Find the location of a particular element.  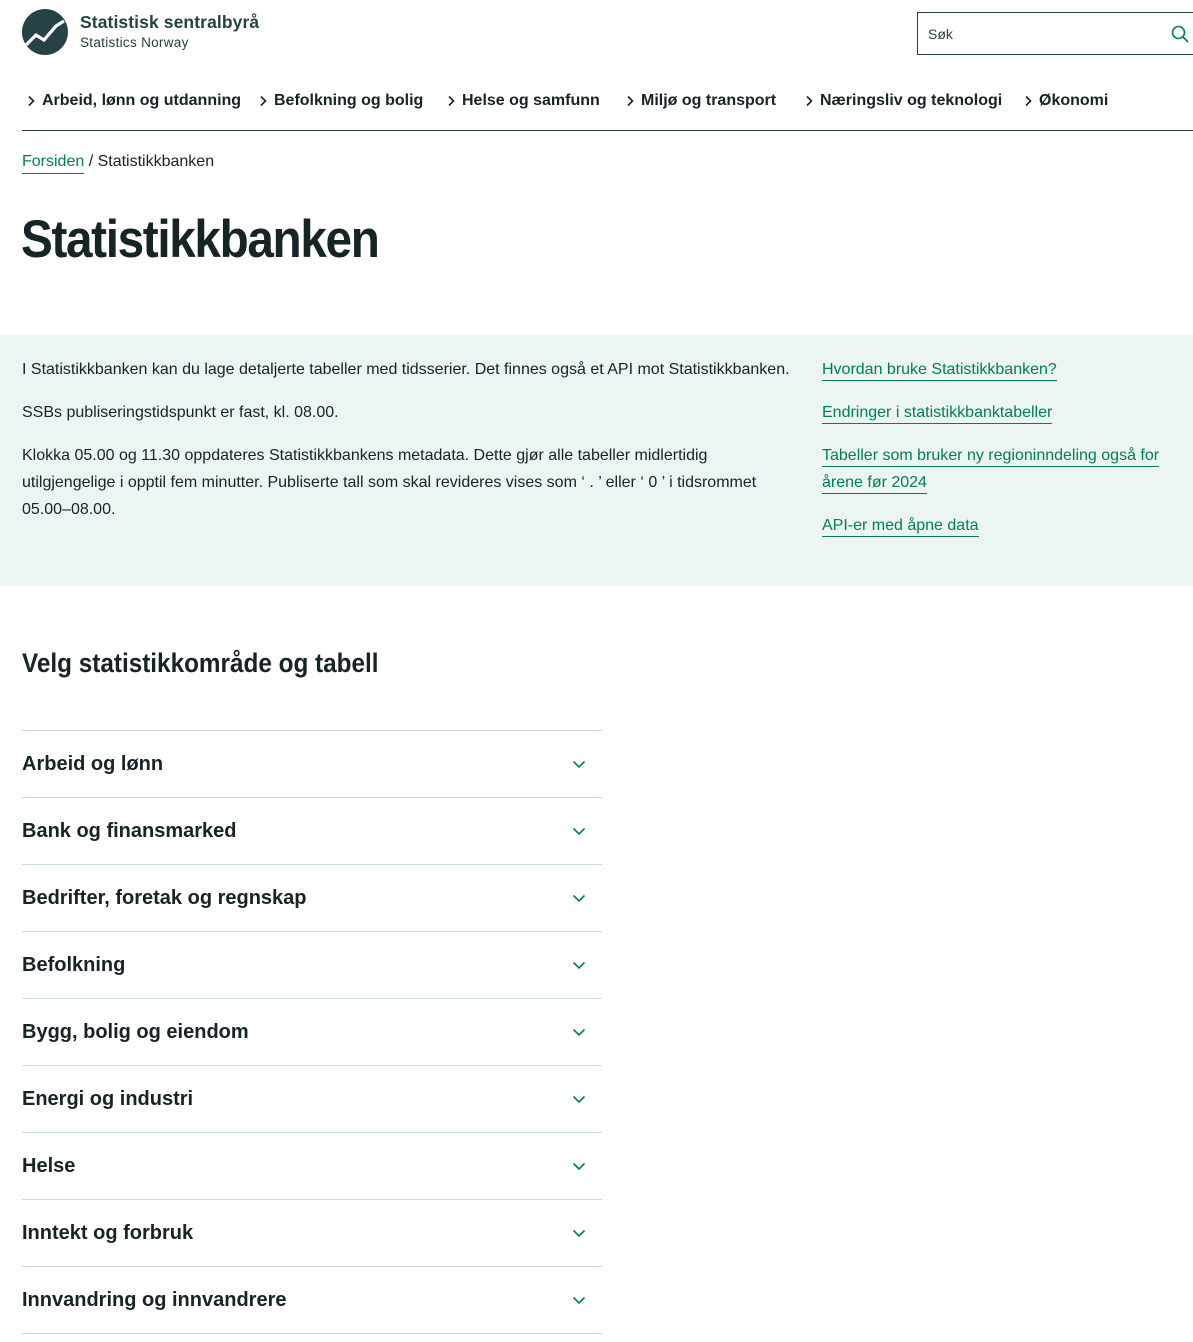

nav-item-arbeid: Arbeid, lønn og utdanning is located at coordinates (133, 101).